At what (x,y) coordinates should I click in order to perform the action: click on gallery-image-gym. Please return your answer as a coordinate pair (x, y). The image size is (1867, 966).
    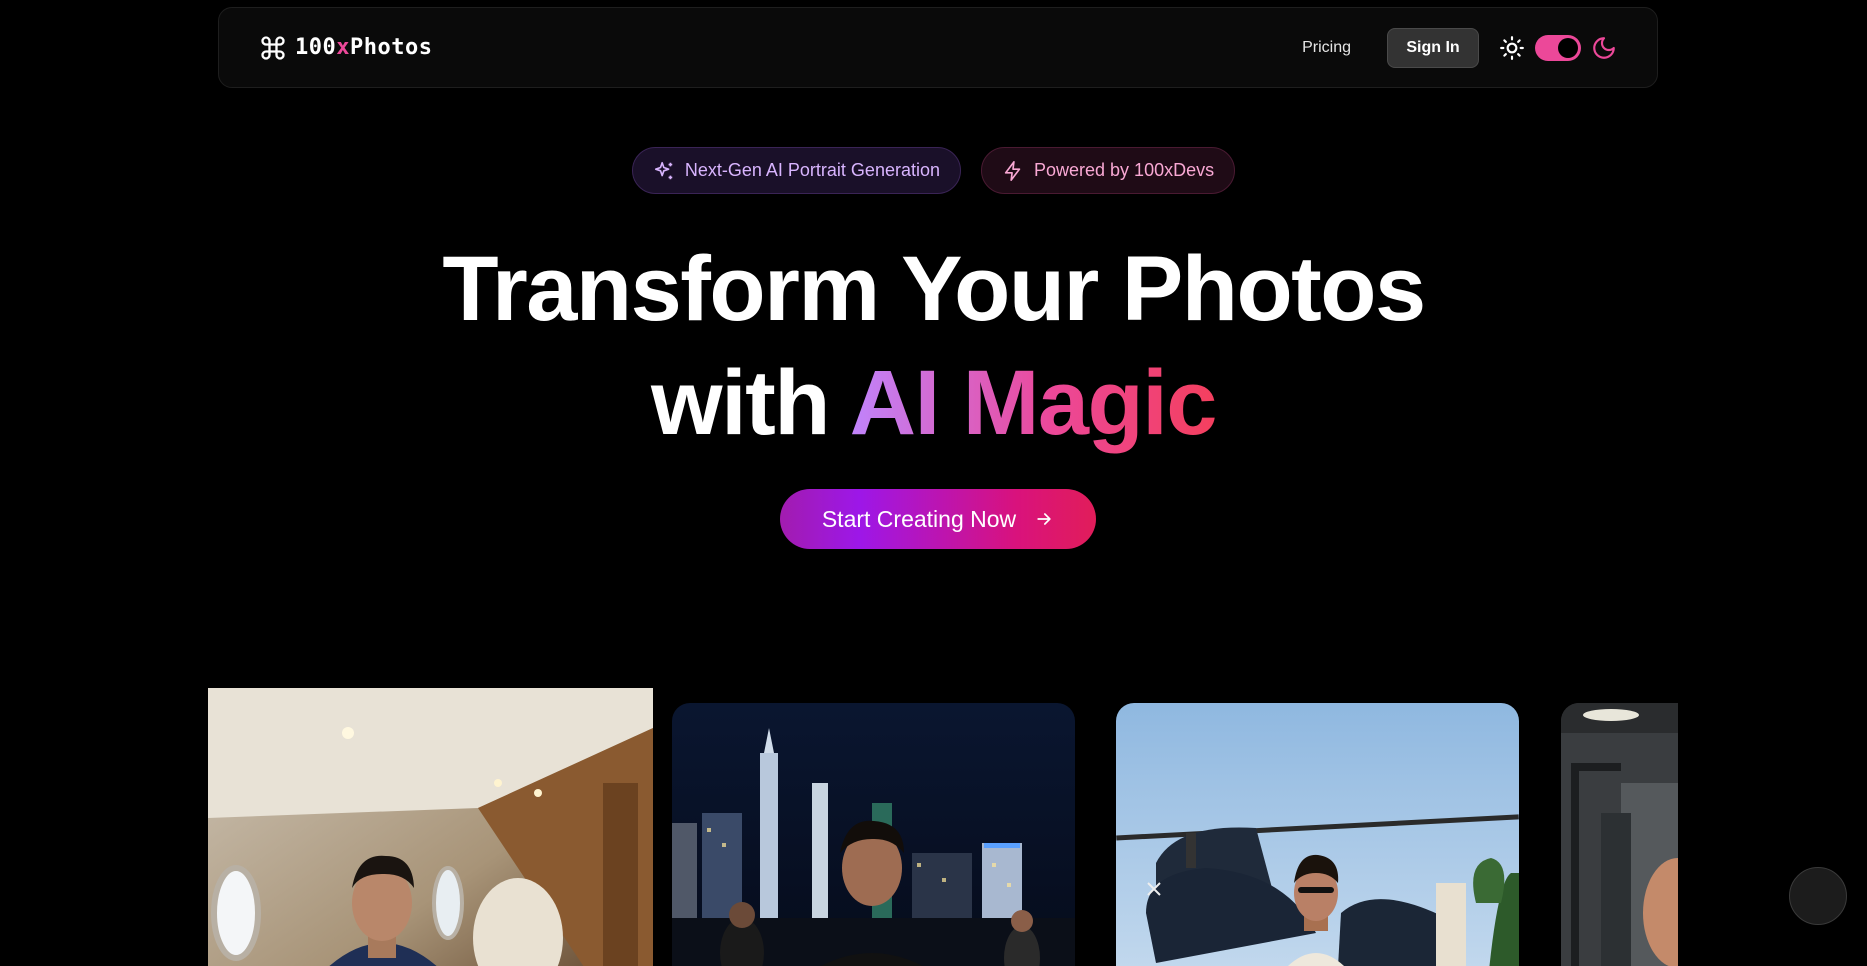
    Looking at the image, I should click on (1619, 834).